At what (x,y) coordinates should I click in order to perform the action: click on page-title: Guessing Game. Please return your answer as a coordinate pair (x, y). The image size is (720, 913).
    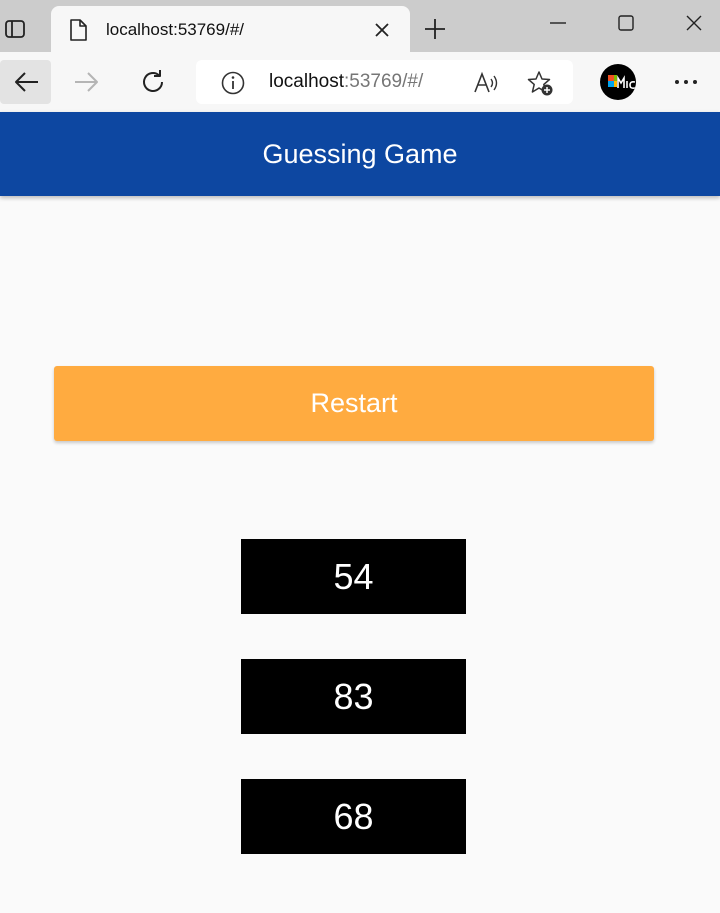
    Looking at the image, I should click on (360, 153).